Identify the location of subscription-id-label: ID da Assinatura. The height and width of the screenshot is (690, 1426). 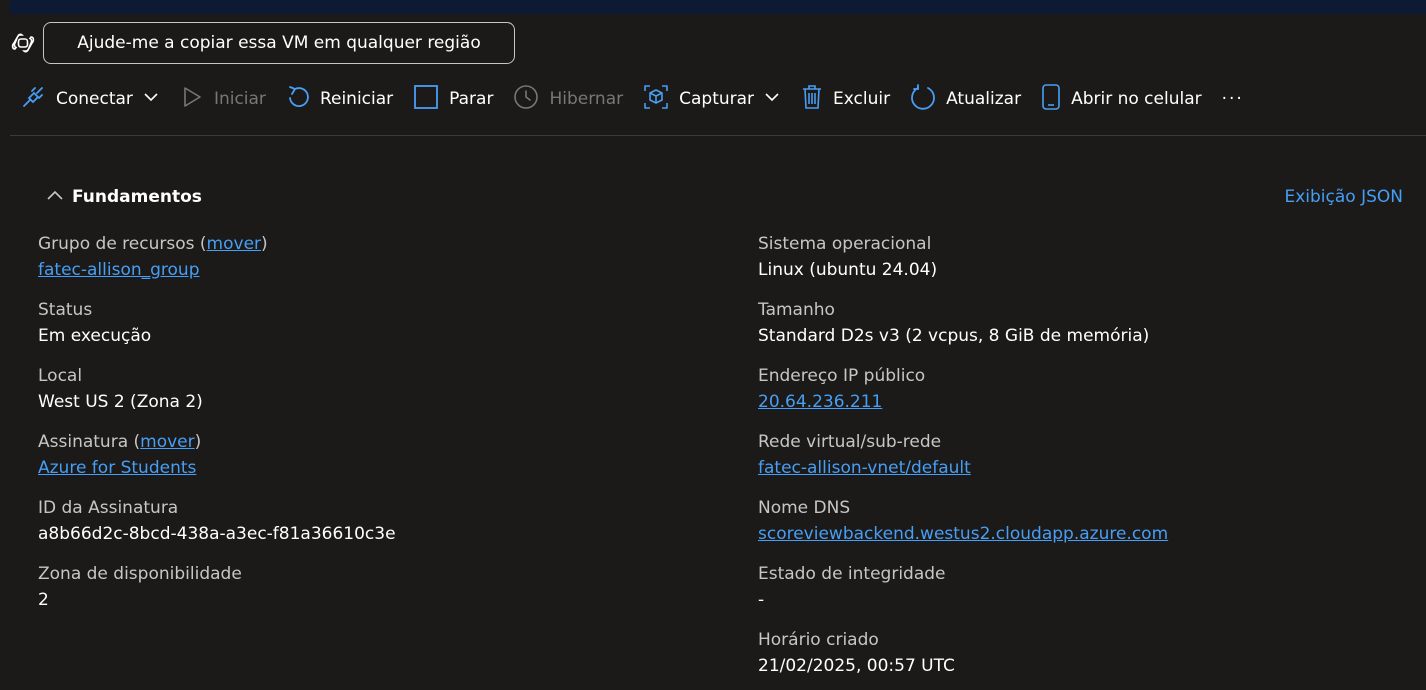
(108, 508).